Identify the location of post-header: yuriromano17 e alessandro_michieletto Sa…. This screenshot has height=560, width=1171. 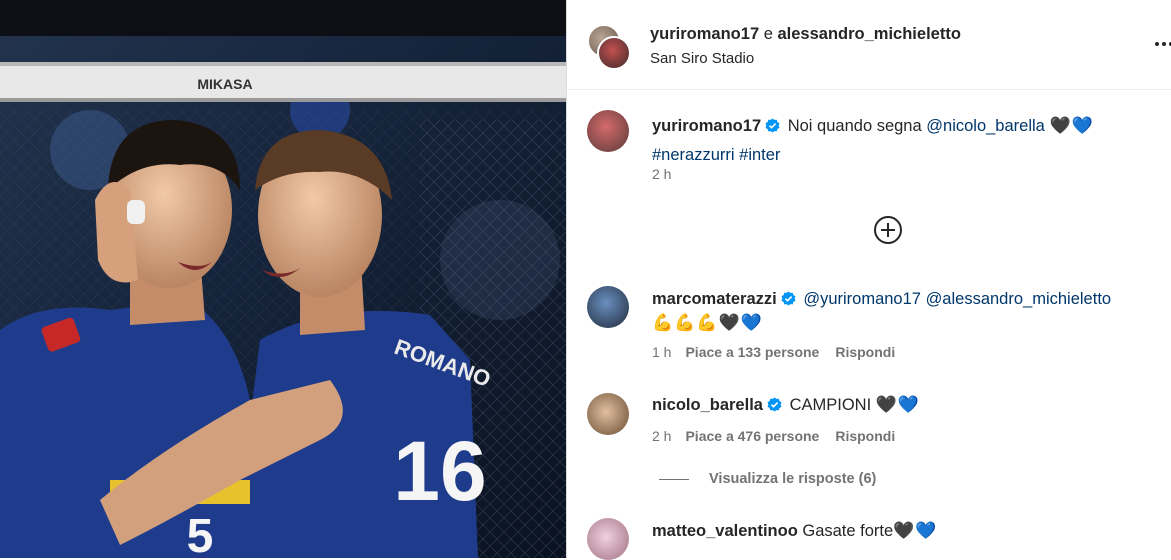
(869, 45).